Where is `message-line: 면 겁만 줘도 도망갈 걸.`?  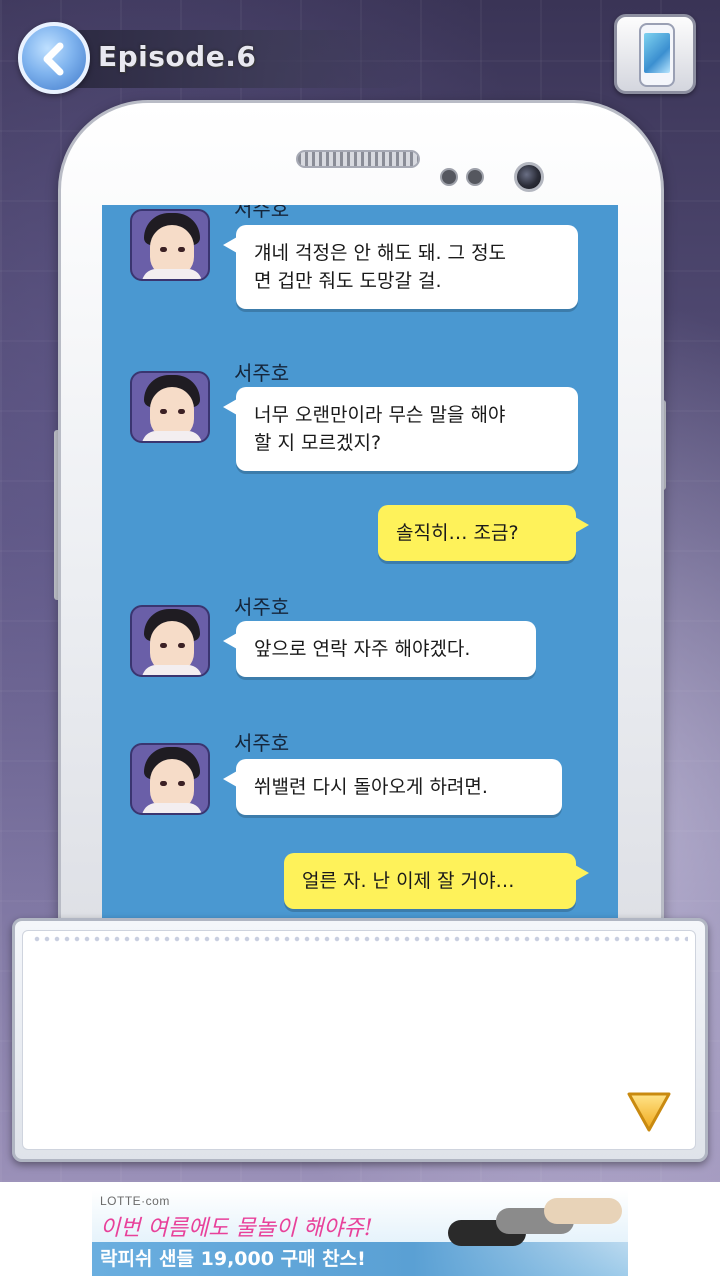
message-line: 면 겁만 줘도 도망갈 걸. is located at coordinates (348, 281).